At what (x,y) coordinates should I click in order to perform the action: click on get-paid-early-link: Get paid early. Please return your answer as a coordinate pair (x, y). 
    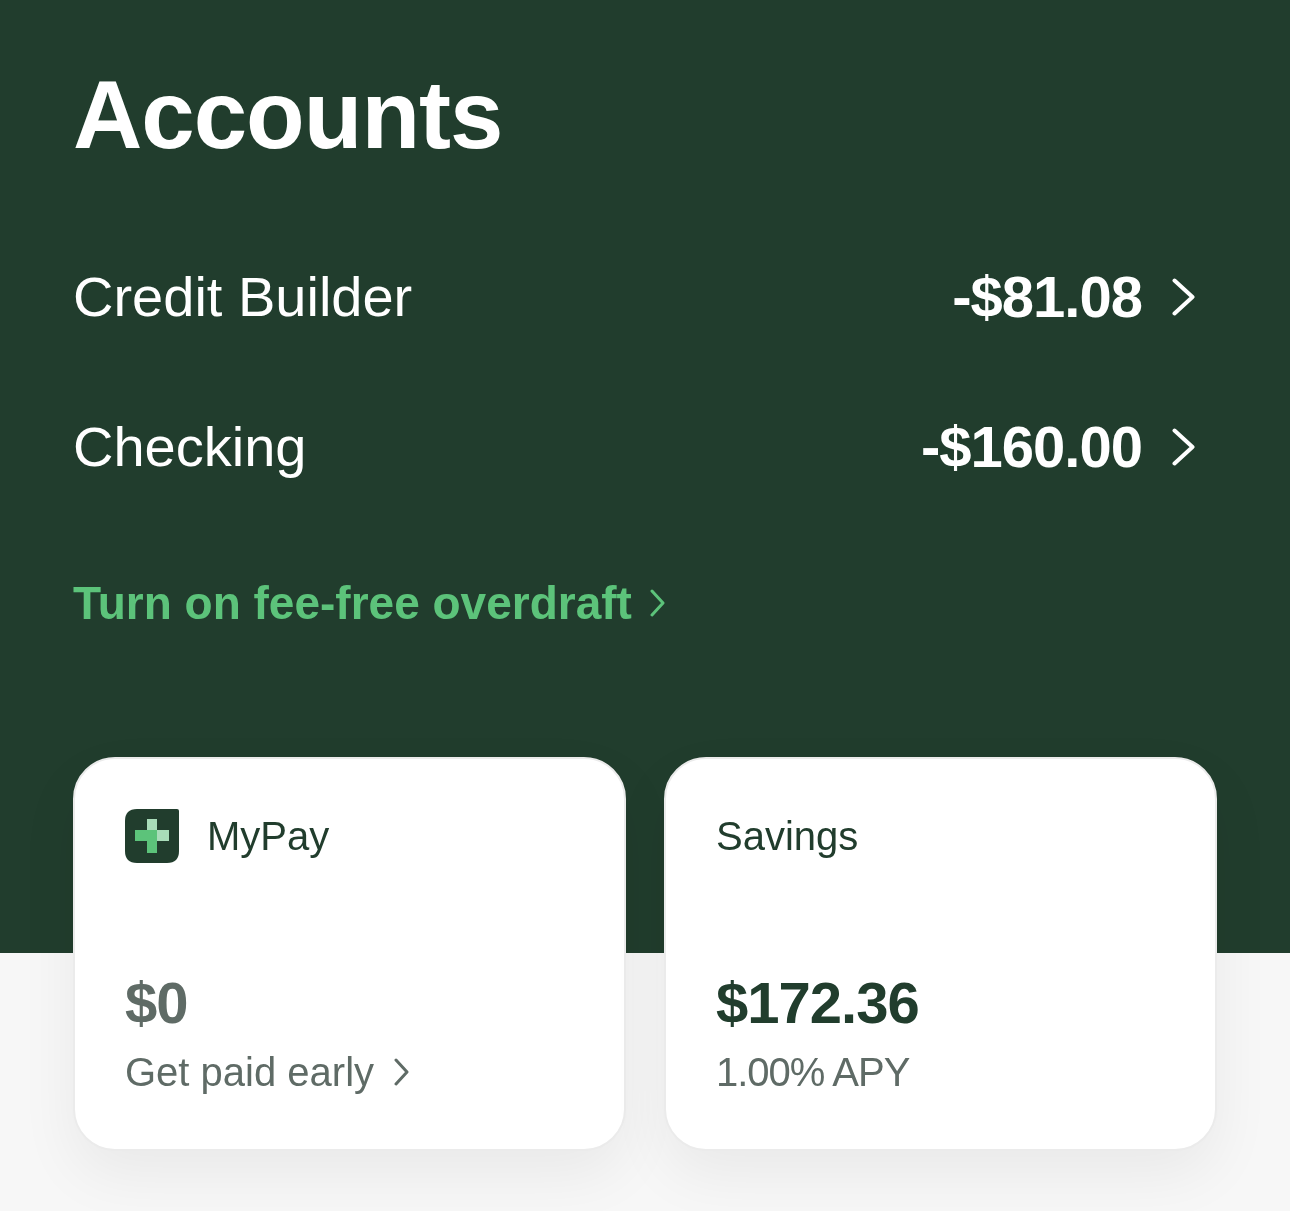
    Looking at the image, I should click on (267, 1072).